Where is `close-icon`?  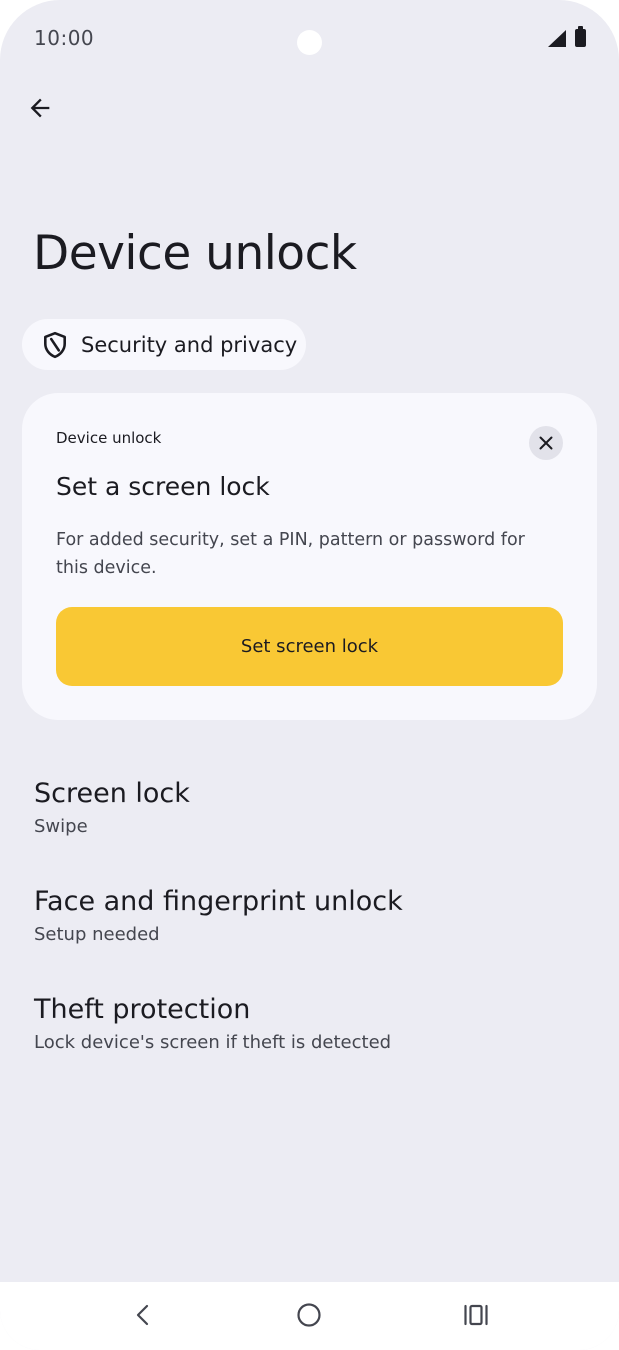 close-icon is located at coordinates (546, 443).